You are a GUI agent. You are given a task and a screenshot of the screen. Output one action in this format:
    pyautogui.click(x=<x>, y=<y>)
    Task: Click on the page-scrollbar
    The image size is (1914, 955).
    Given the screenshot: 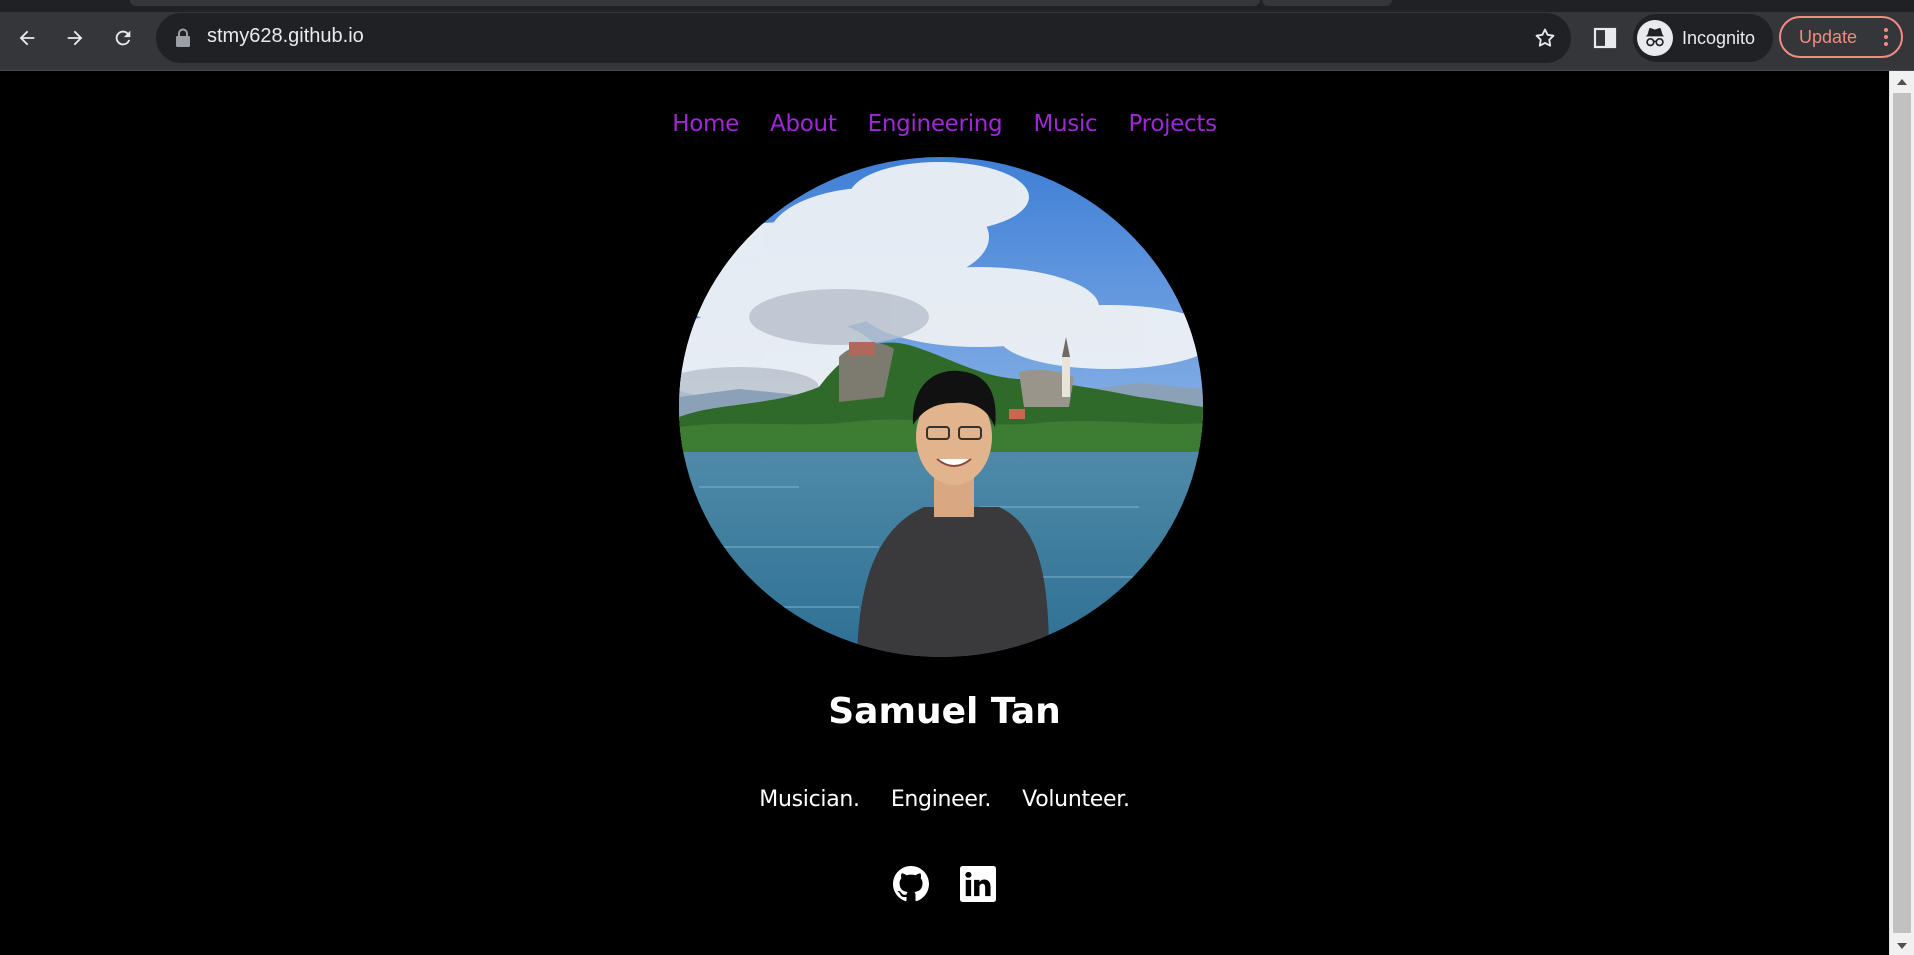 What is the action you would take?
    pyautogui.click(x=1901, y=513)
    